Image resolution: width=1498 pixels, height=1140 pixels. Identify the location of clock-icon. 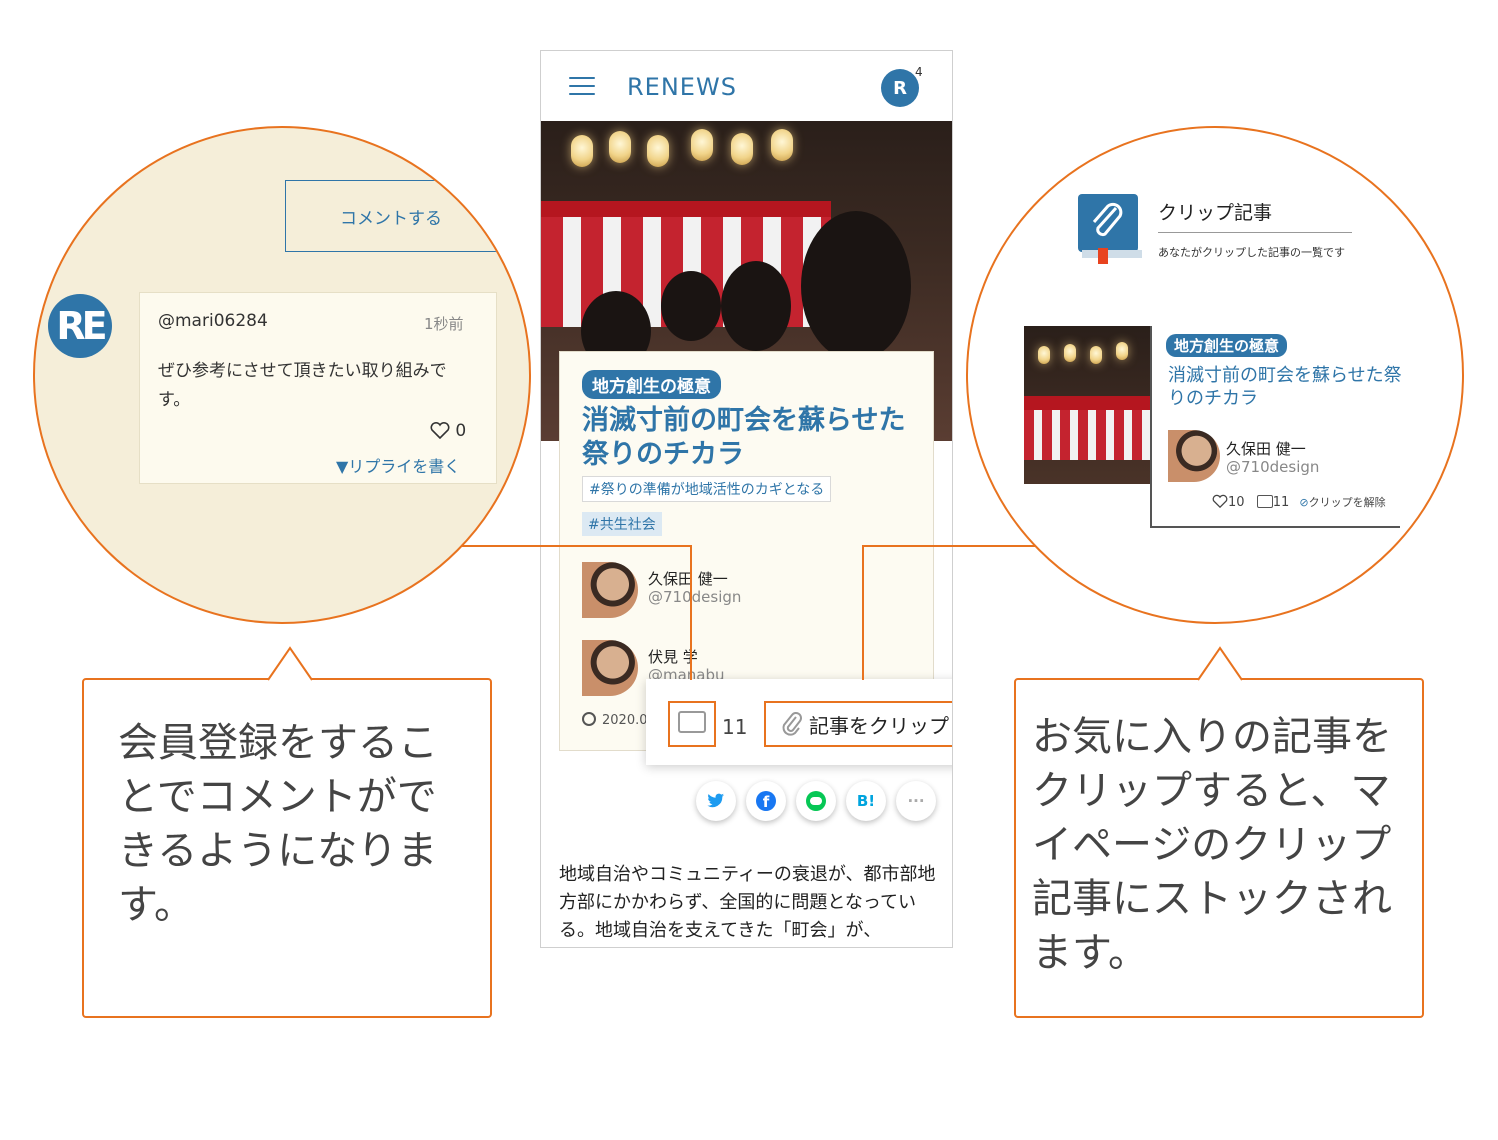
(589, 719).